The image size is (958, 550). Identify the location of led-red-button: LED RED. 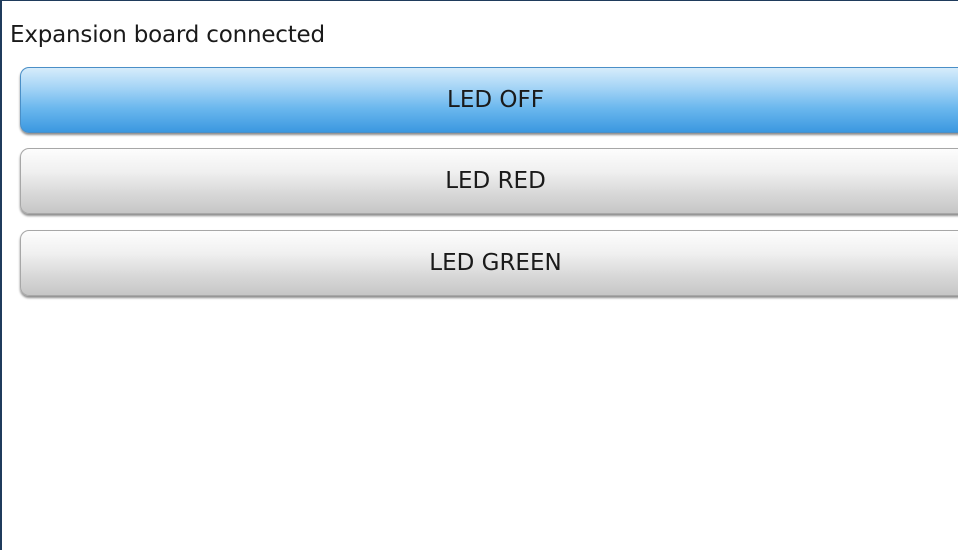
(489, 181).